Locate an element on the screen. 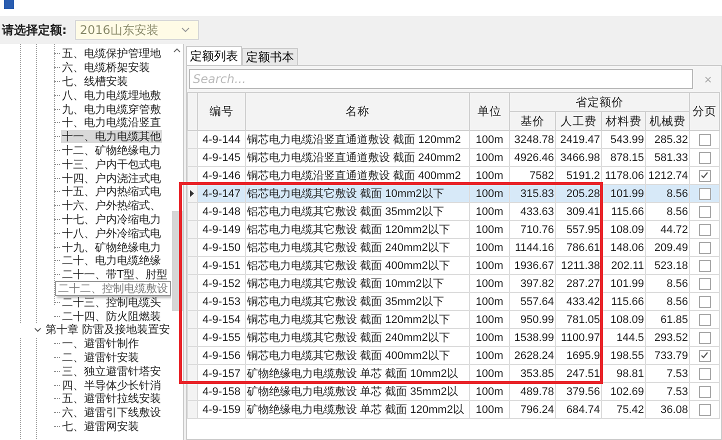 Image resolution: width=722 pixels, height=440 pixels. table-cell: 710.76 is located at coordinates (533, 229).